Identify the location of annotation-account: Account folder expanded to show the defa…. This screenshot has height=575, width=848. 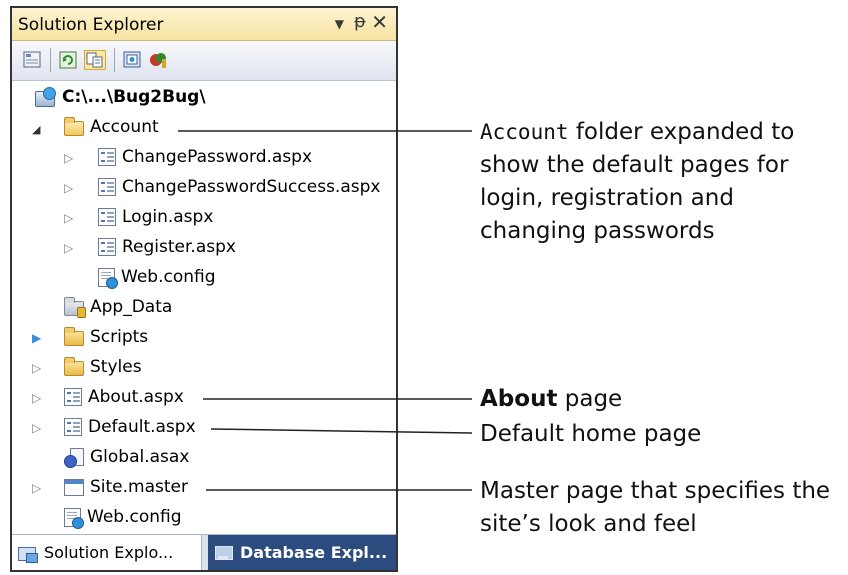
(637, 182).